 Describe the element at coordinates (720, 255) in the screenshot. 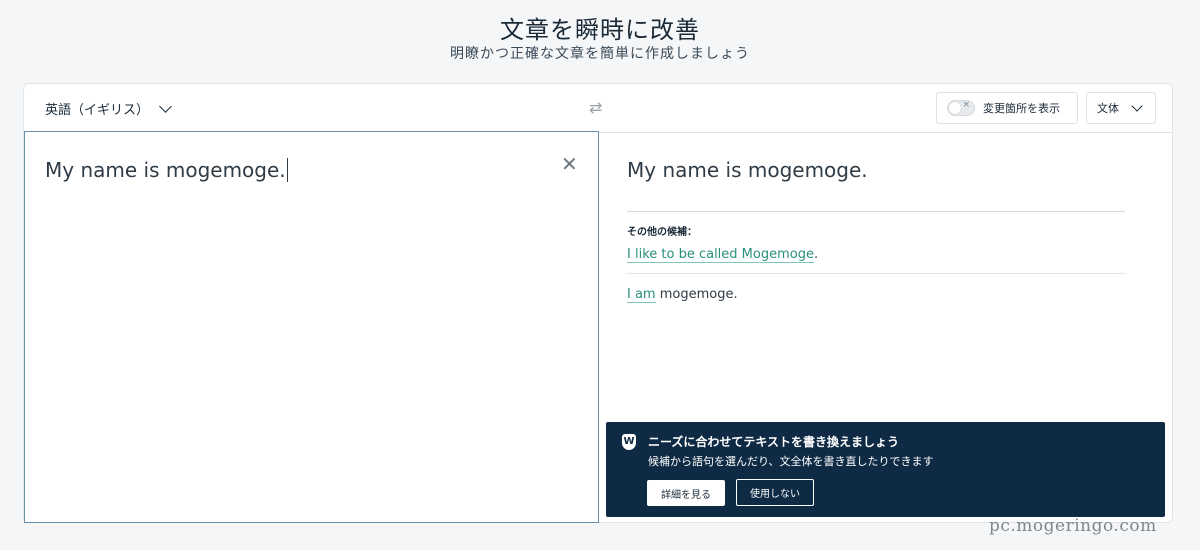

I see `alternative-highlight: I like to be called Mogemoge` at that location.